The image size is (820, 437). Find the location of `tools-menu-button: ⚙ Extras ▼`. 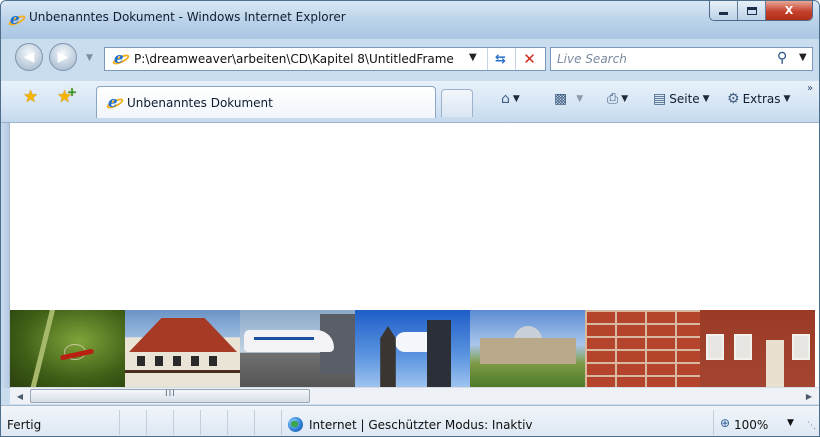

tools-menu-button: ⚙ Extras ▼ is located at coordinates (758, 99).